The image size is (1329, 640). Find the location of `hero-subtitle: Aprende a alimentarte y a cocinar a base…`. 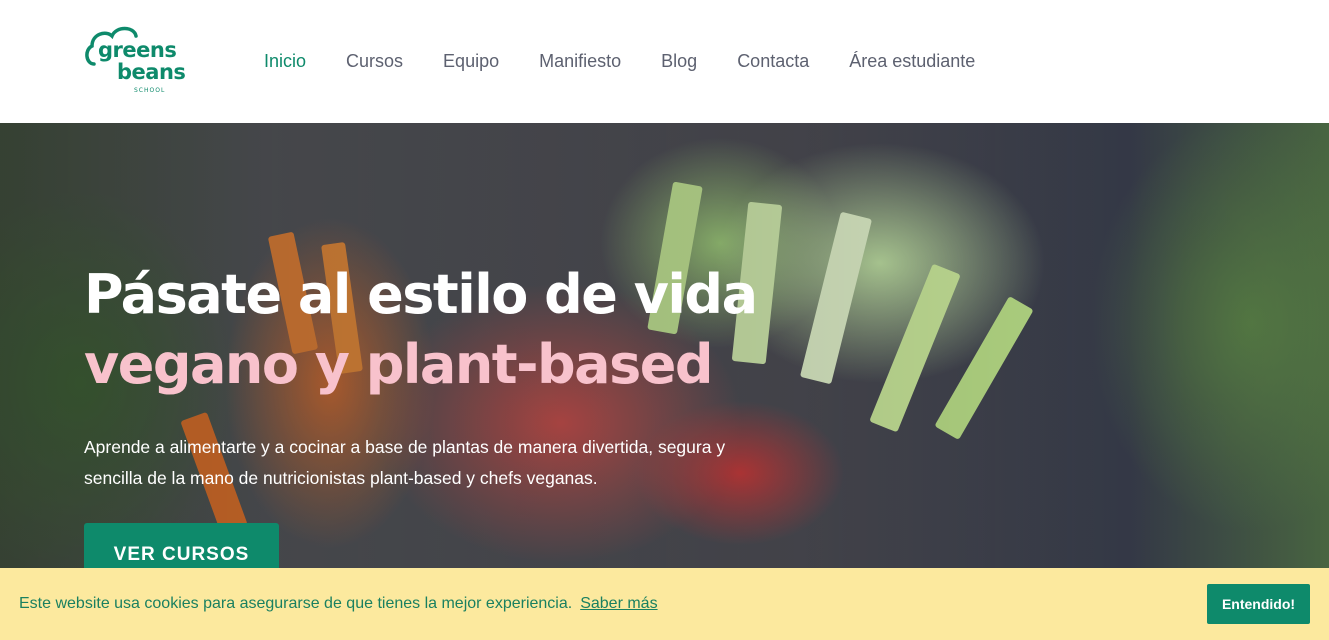

hero-subtitle: Aprende a alimentarte y a cocinar a base… is located at coordinates (405, 462).